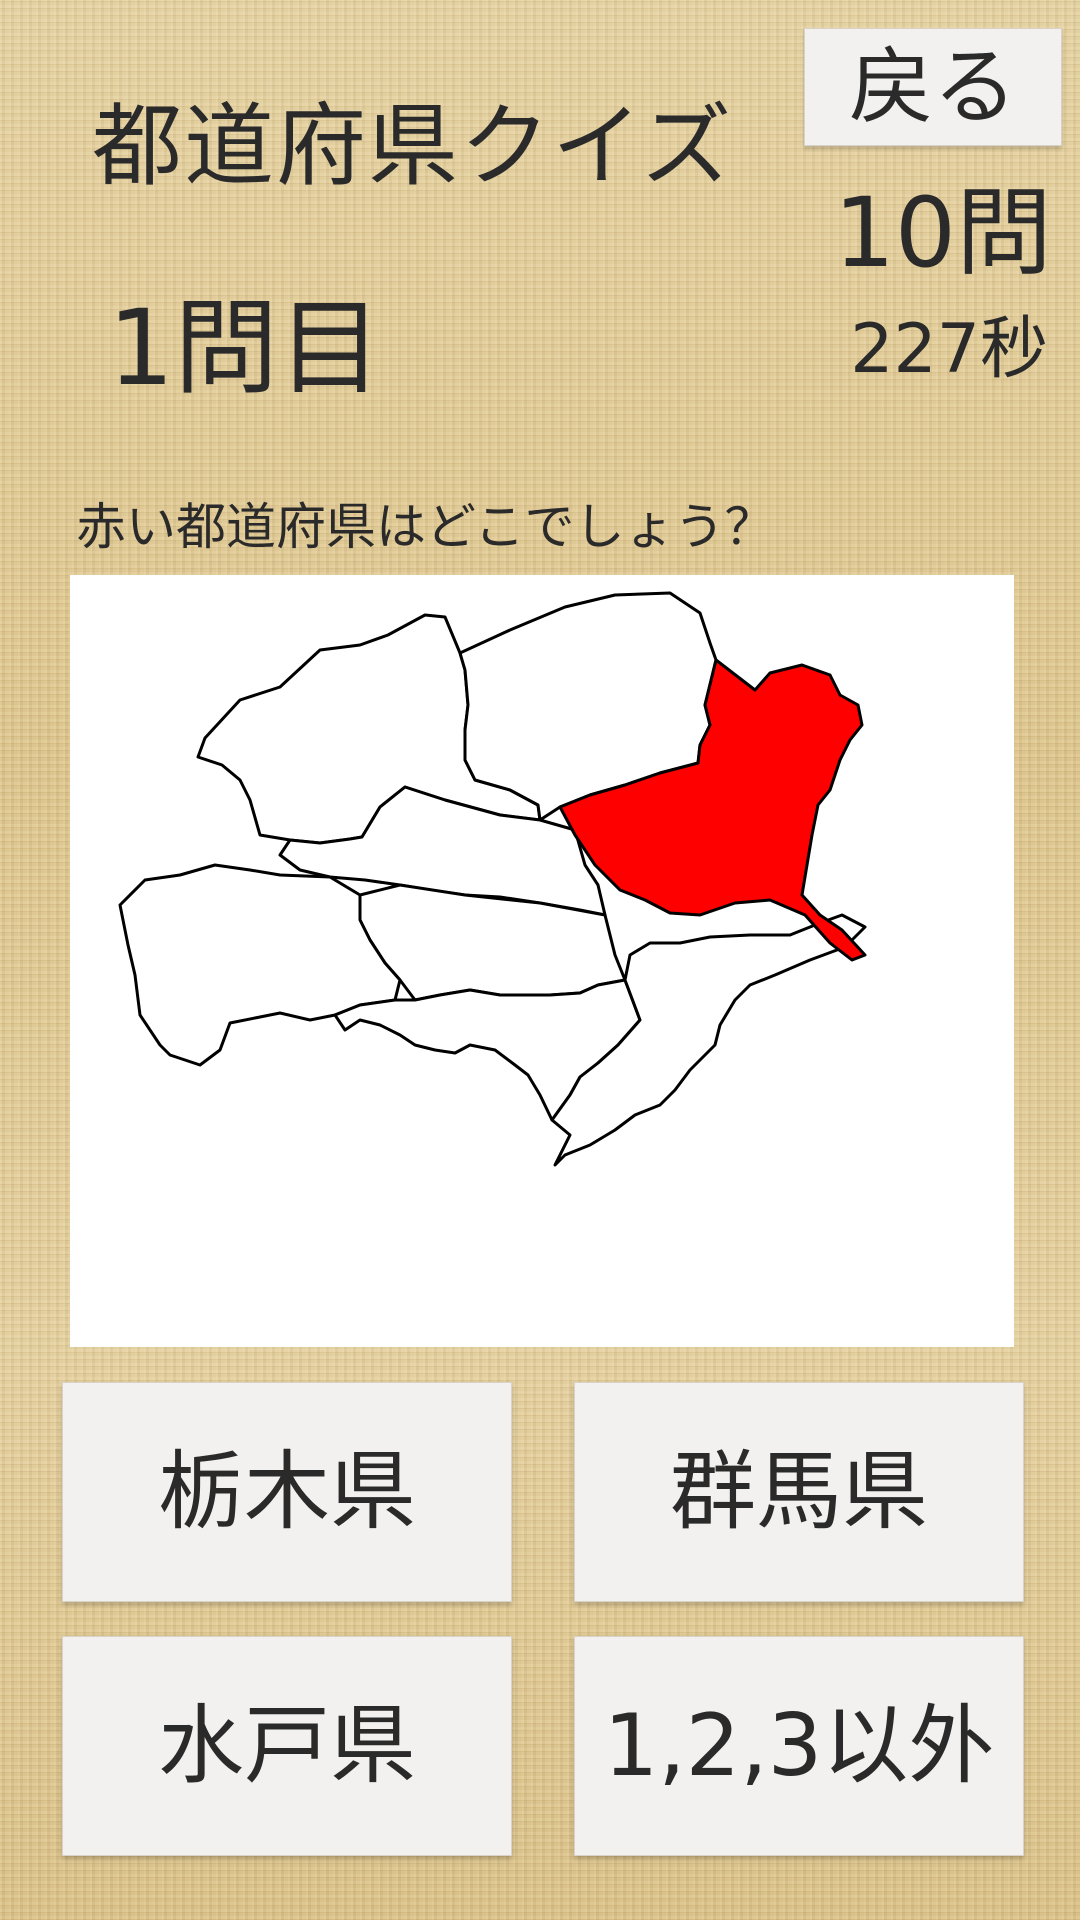 Image resolution: width=1080 pixels, height=1920 pixels. I want to click on answer-button-4: 1,2,3以外, so click(799, 1746).